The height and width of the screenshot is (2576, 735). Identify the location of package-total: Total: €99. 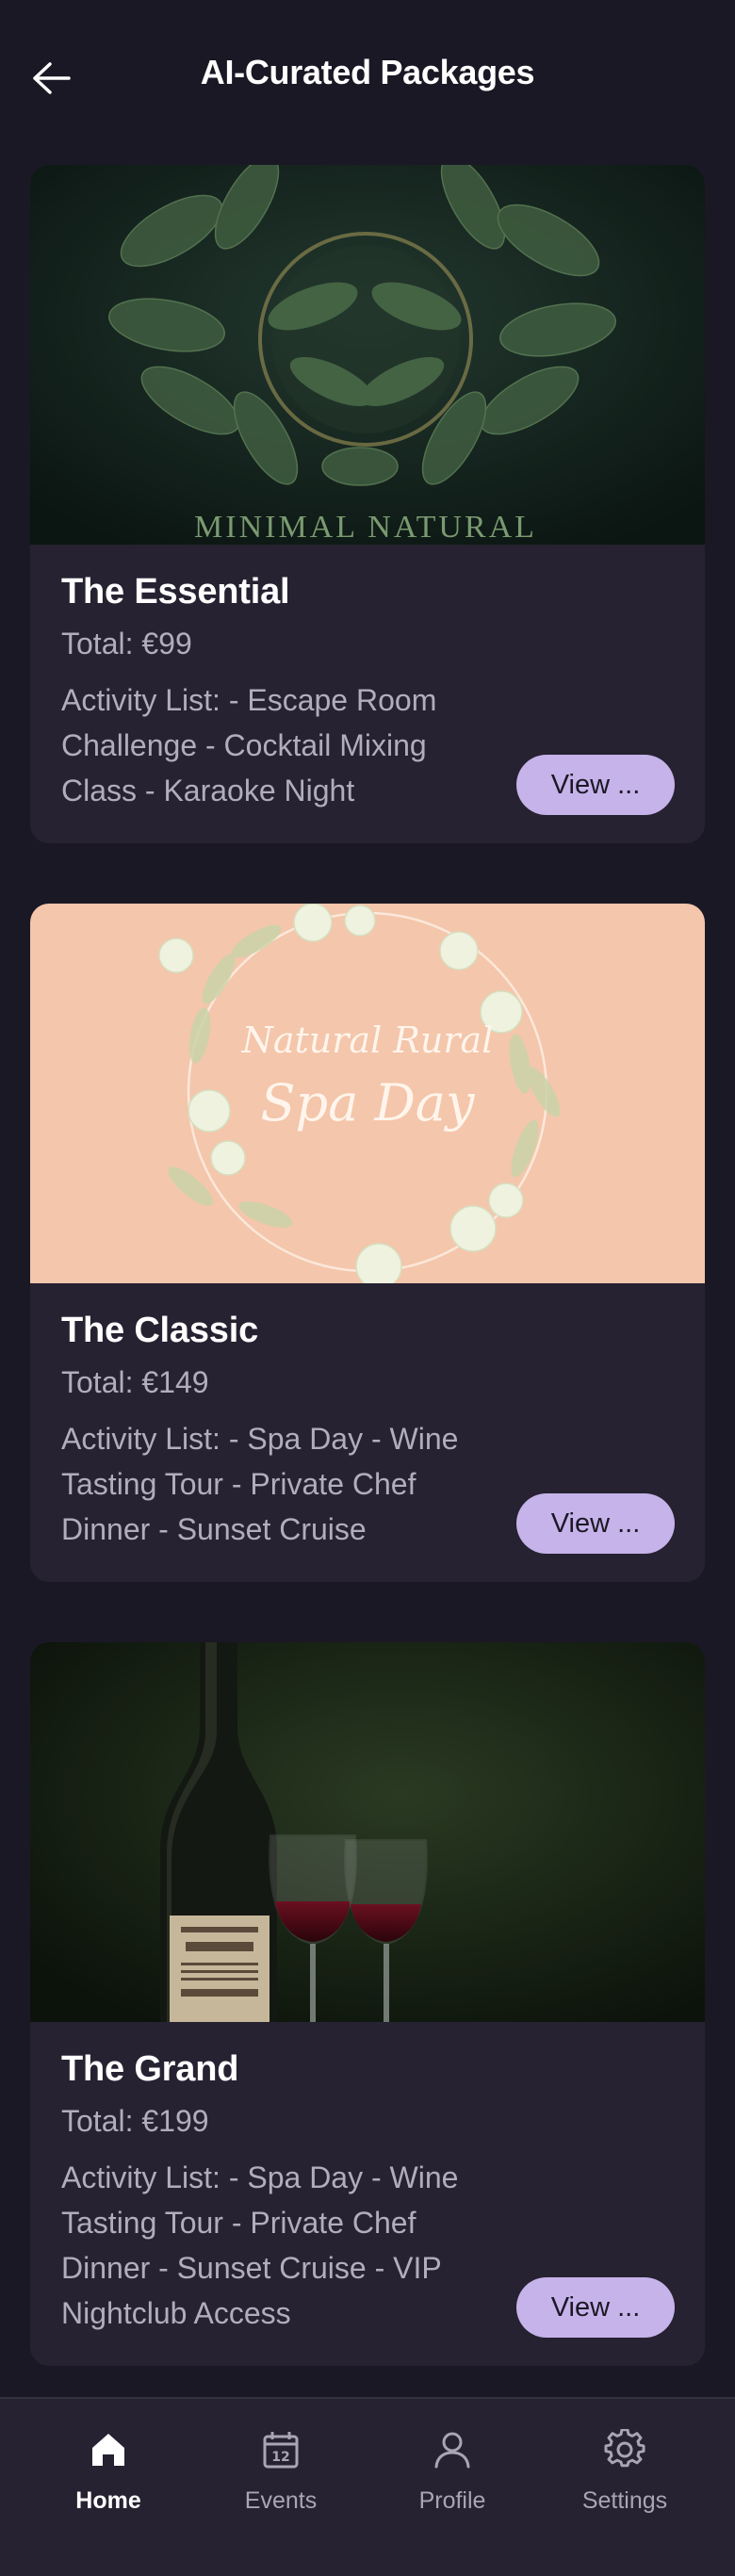
(126, 643).